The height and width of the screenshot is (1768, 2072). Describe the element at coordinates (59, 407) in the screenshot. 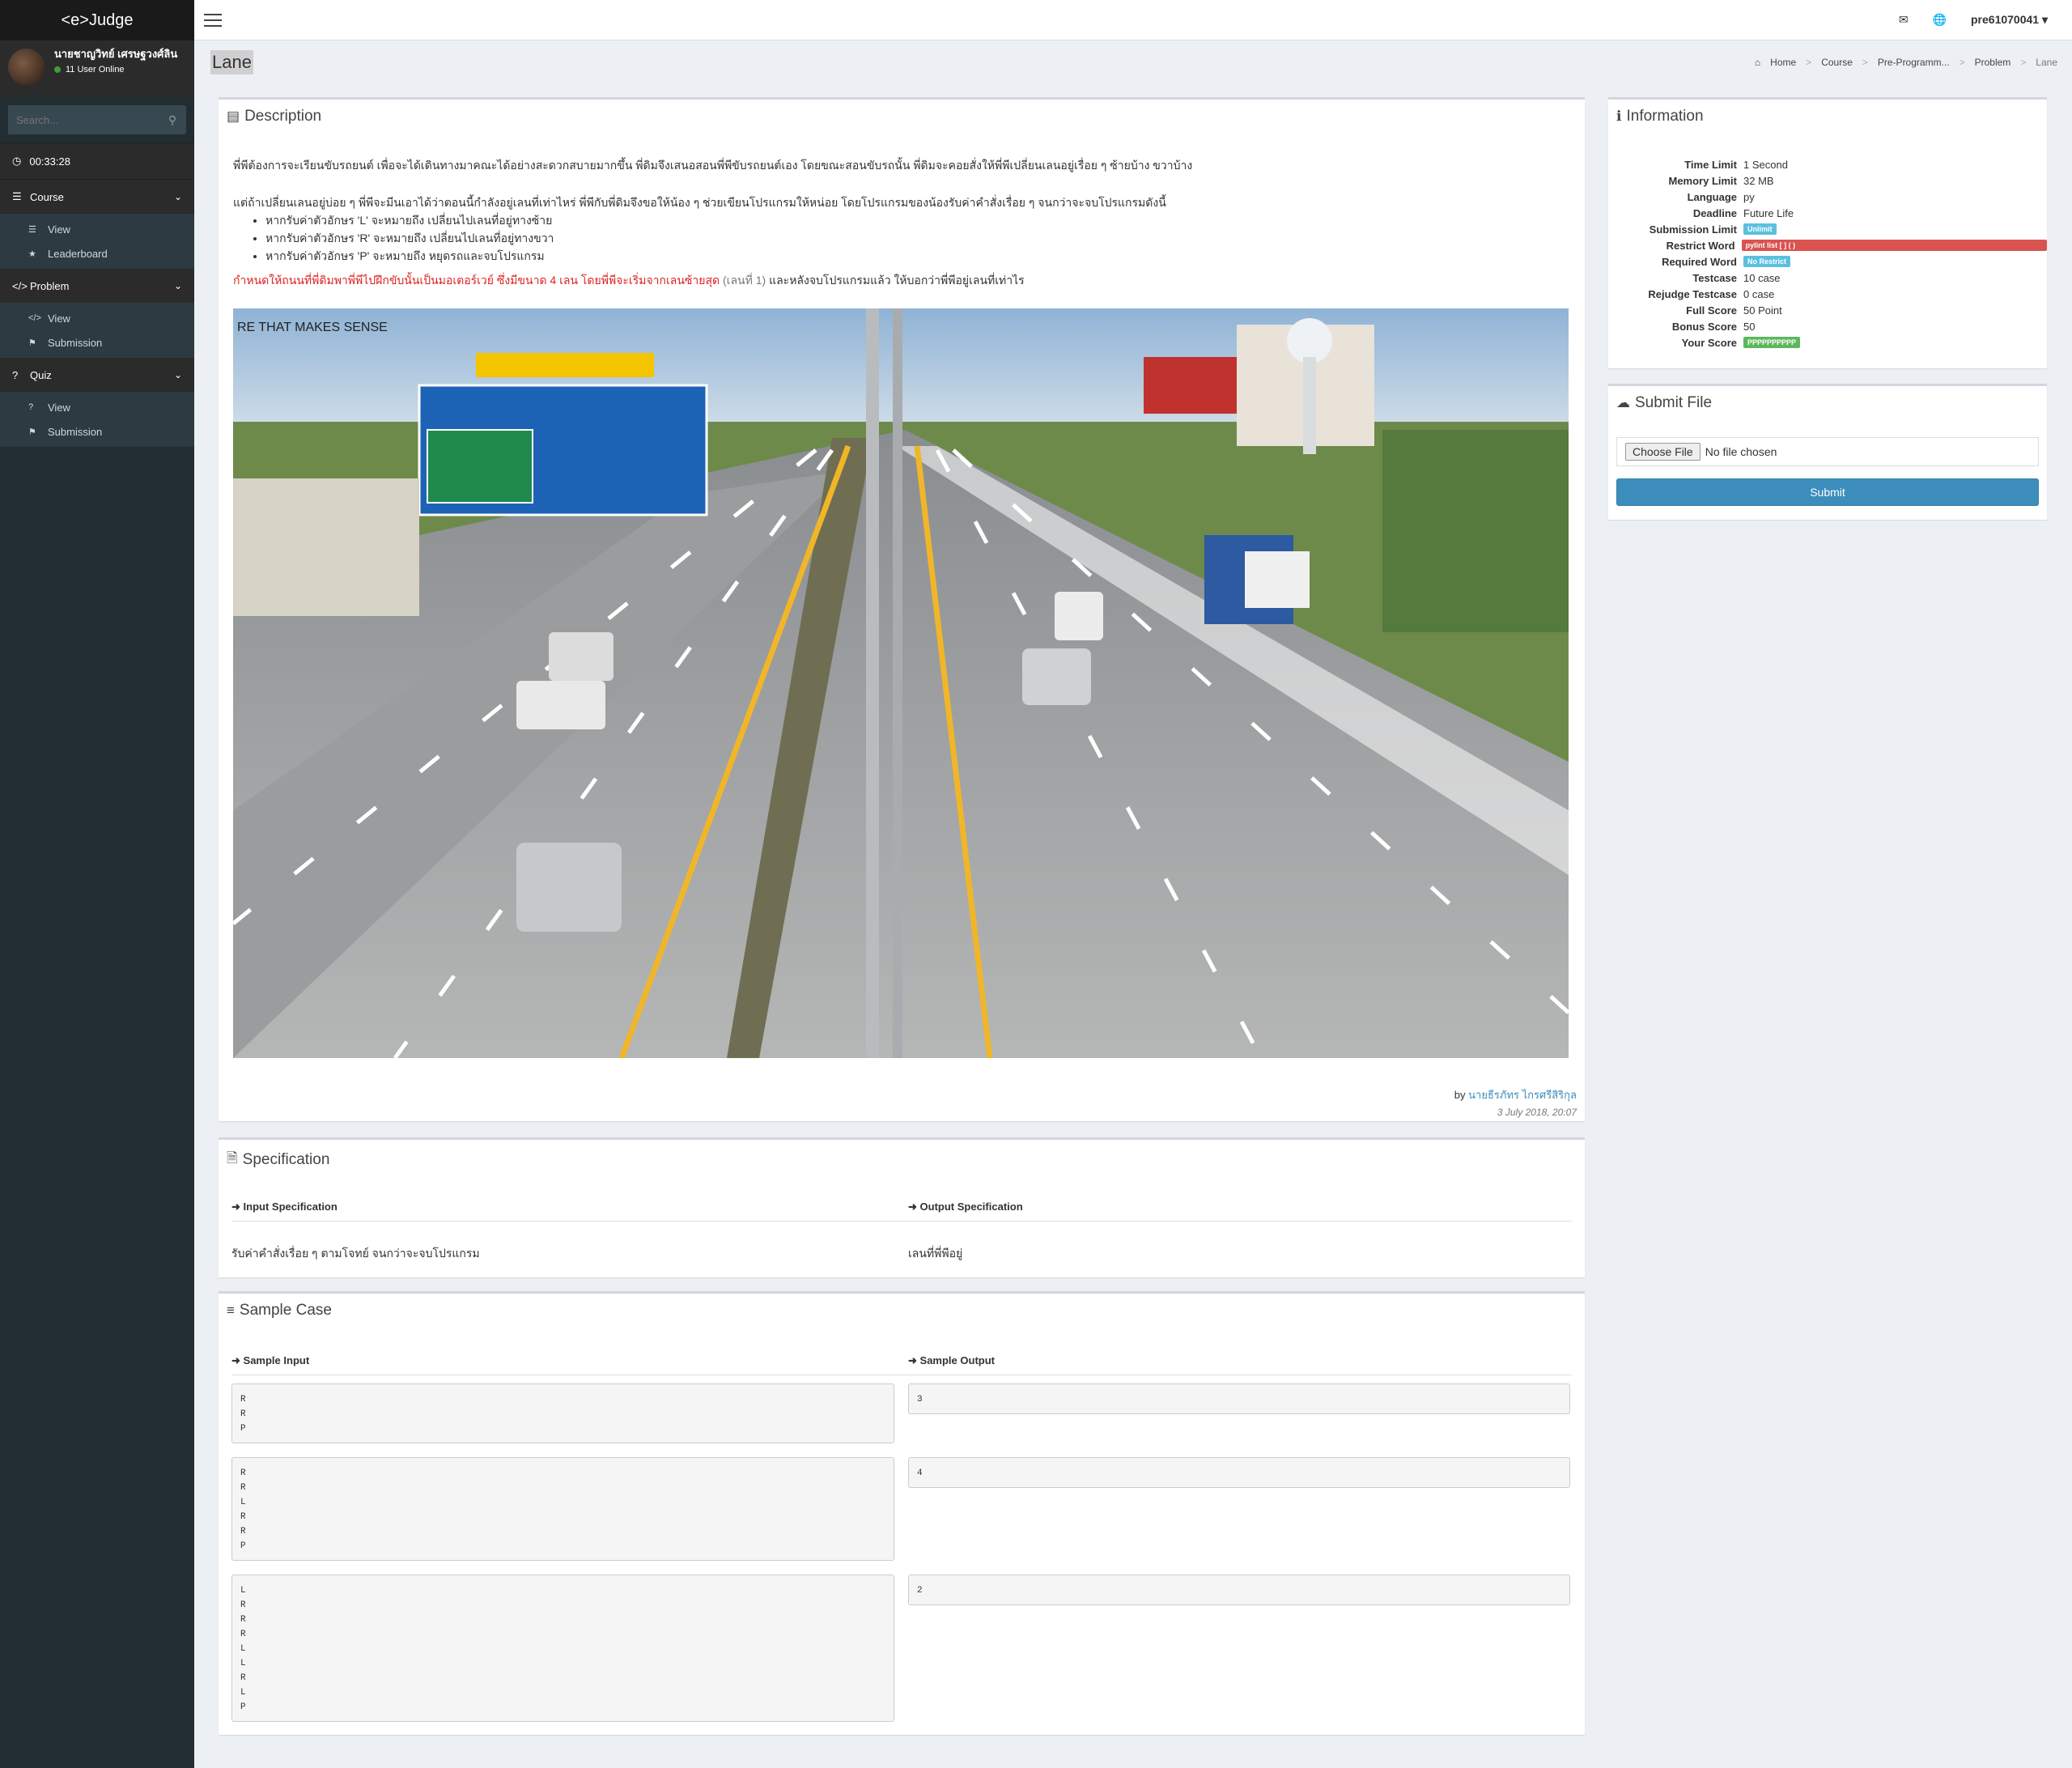

I see `sidebar-item-label: View` at that location.